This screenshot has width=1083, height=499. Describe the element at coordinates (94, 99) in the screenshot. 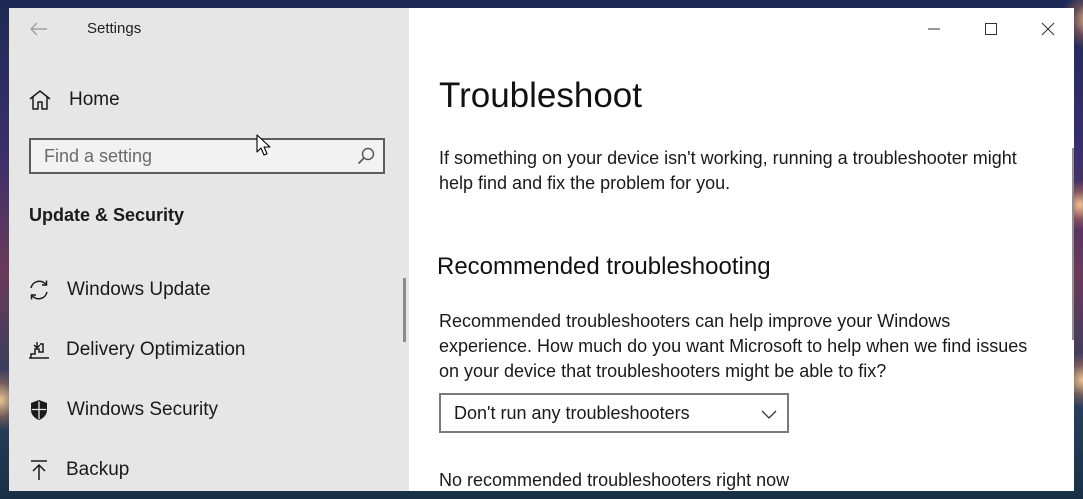

I see `sidebar-item-label: Home` at that location.